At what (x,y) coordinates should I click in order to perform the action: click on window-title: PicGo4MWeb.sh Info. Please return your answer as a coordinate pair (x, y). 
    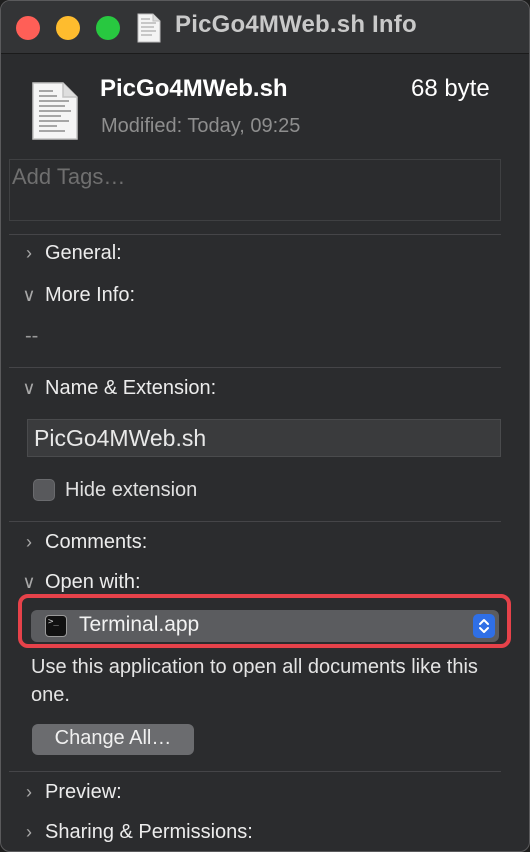
    Looking at the image, I should click on (296, 24).